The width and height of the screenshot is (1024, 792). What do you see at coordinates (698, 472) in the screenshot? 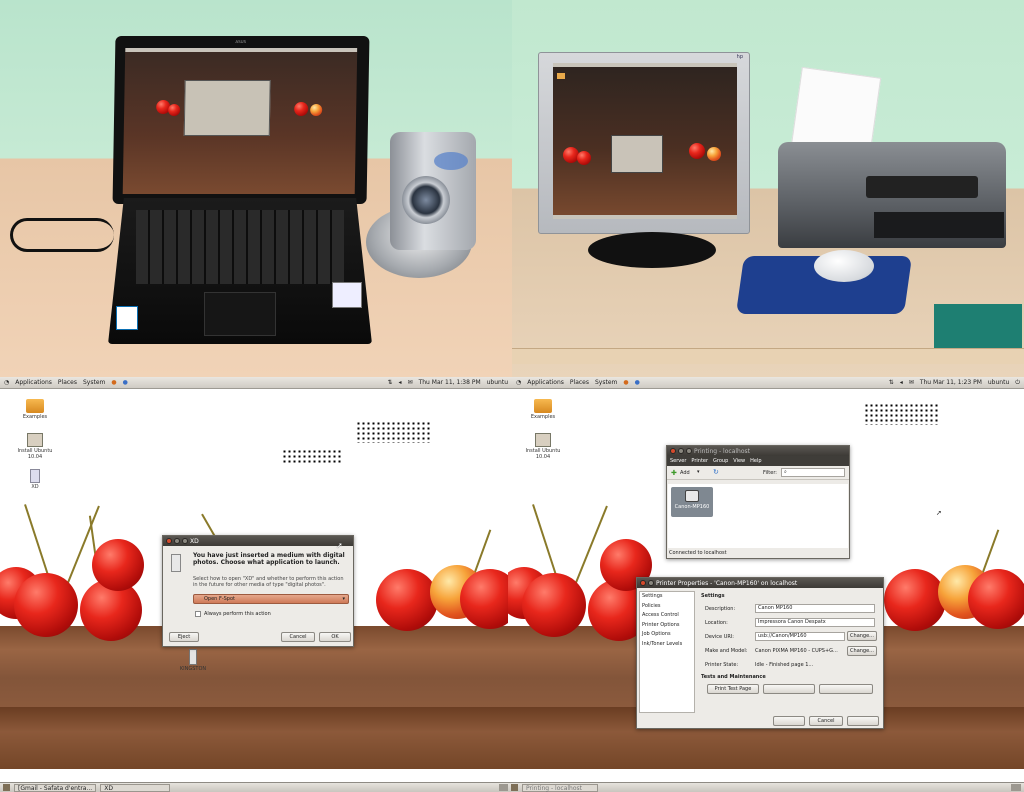
I see `add-dropdown-icon: ▾` at bounding box center [698, 472].